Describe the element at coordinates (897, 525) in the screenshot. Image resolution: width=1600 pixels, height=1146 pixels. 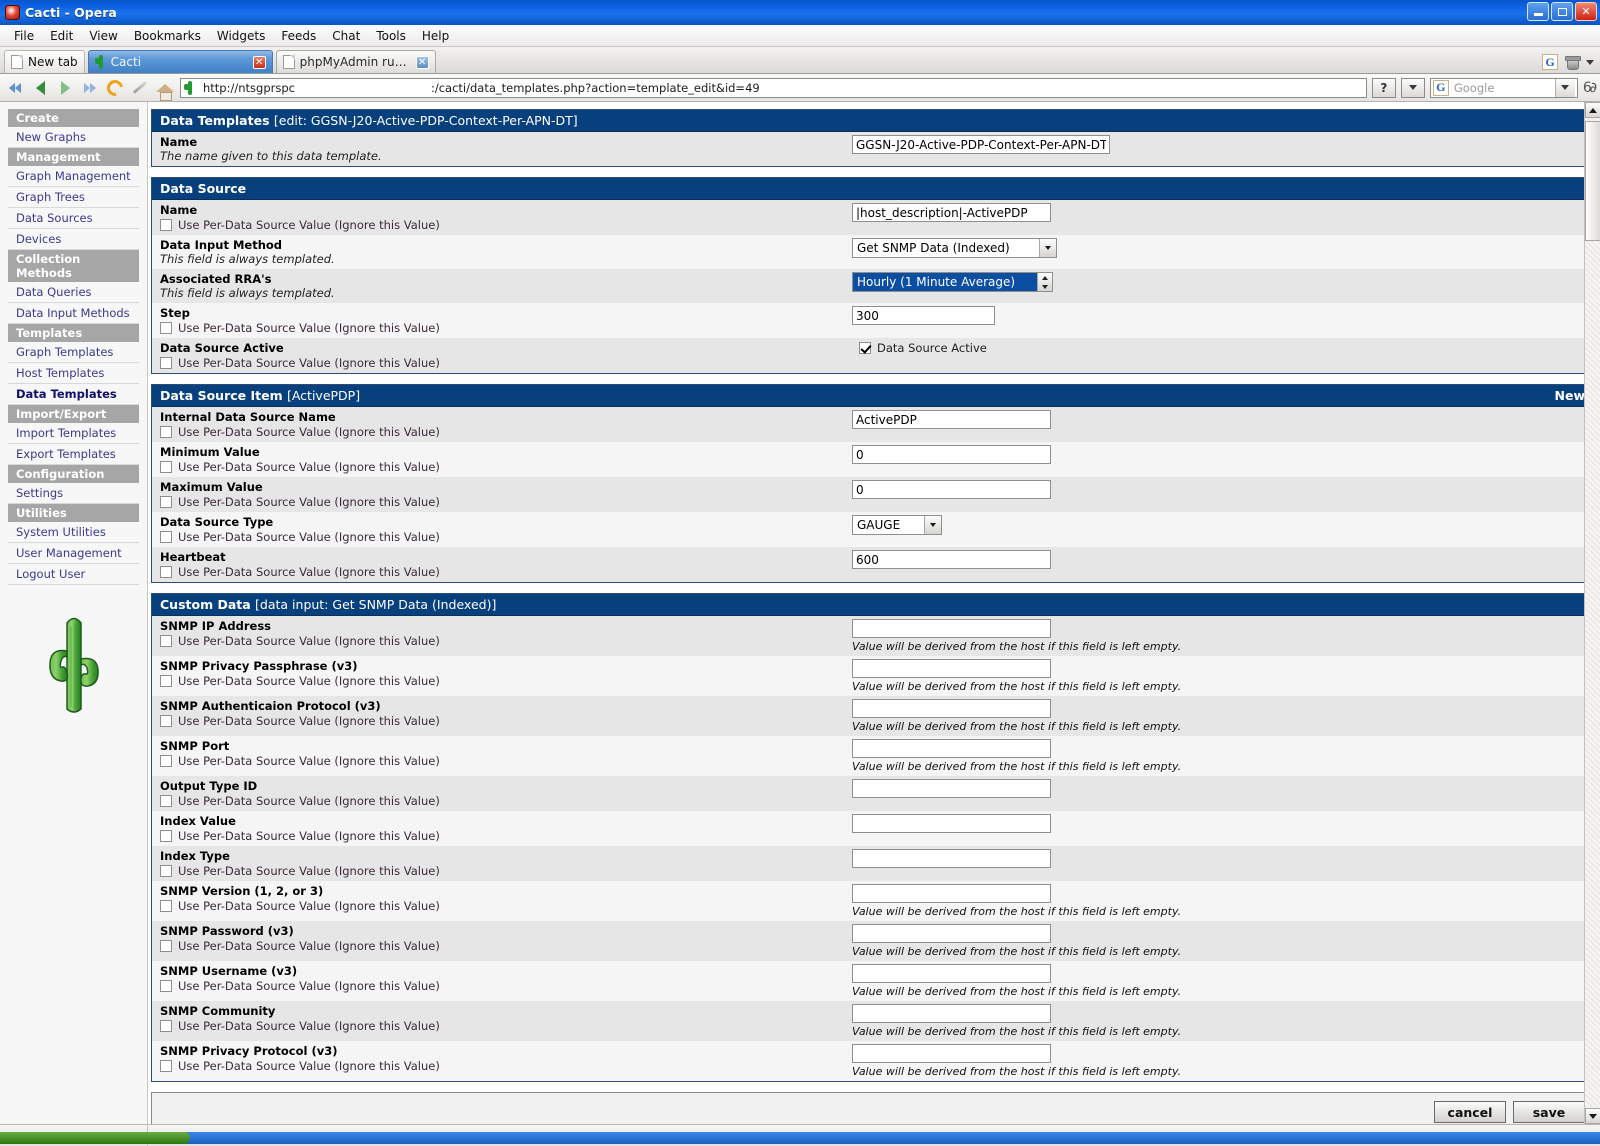
I see `data-source-type-select: GAUGE` at that location.